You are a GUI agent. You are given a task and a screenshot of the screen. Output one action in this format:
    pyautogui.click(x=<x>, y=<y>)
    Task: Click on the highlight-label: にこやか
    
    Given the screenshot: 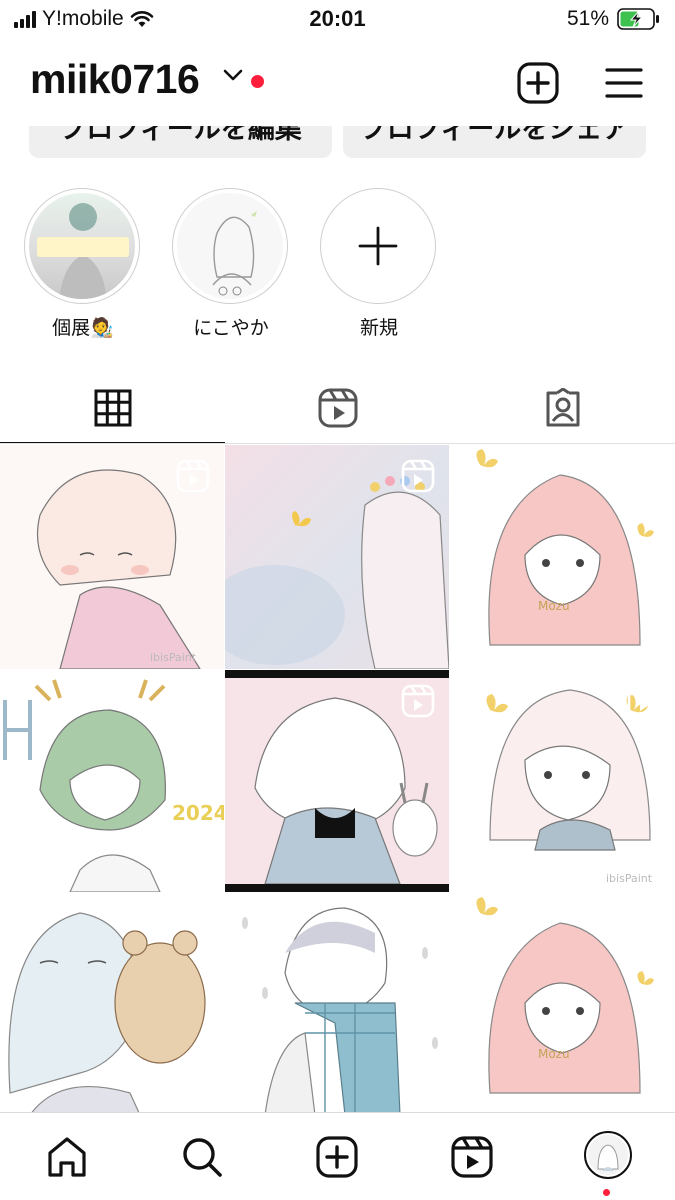 What is the action you would take?
    pyautogui.click(x=231, y=328)
    